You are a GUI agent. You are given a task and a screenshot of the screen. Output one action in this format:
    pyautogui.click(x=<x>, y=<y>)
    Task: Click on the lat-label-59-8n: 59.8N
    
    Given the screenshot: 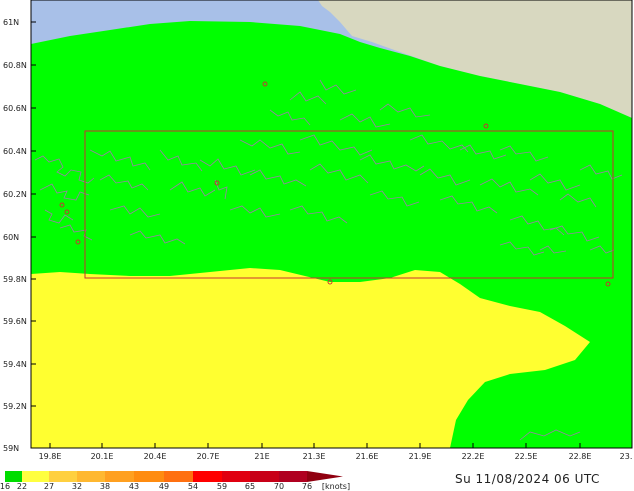 What is the action you would take?
    pyautogui.click(x=15, y=279)
    